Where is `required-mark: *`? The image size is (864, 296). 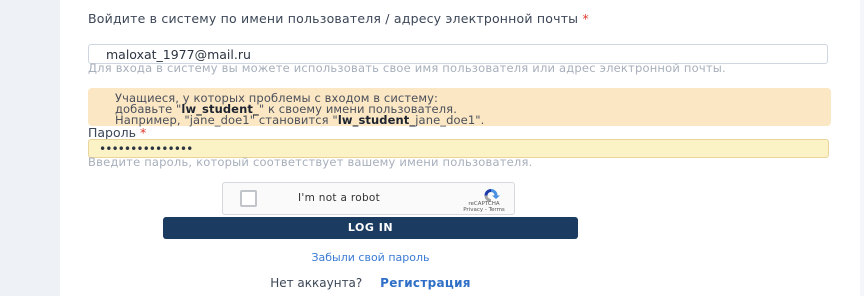
required-mark: * is located at coordinates (585, 18).